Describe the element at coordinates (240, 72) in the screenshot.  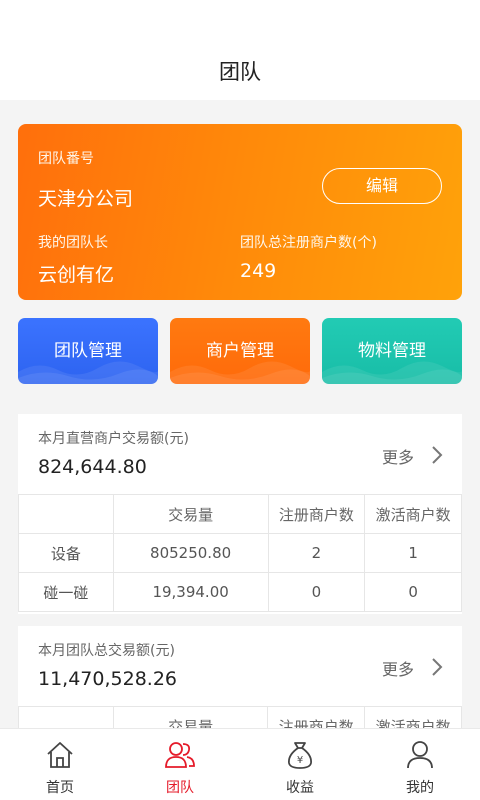
I see `page-title: 团队` at that location.